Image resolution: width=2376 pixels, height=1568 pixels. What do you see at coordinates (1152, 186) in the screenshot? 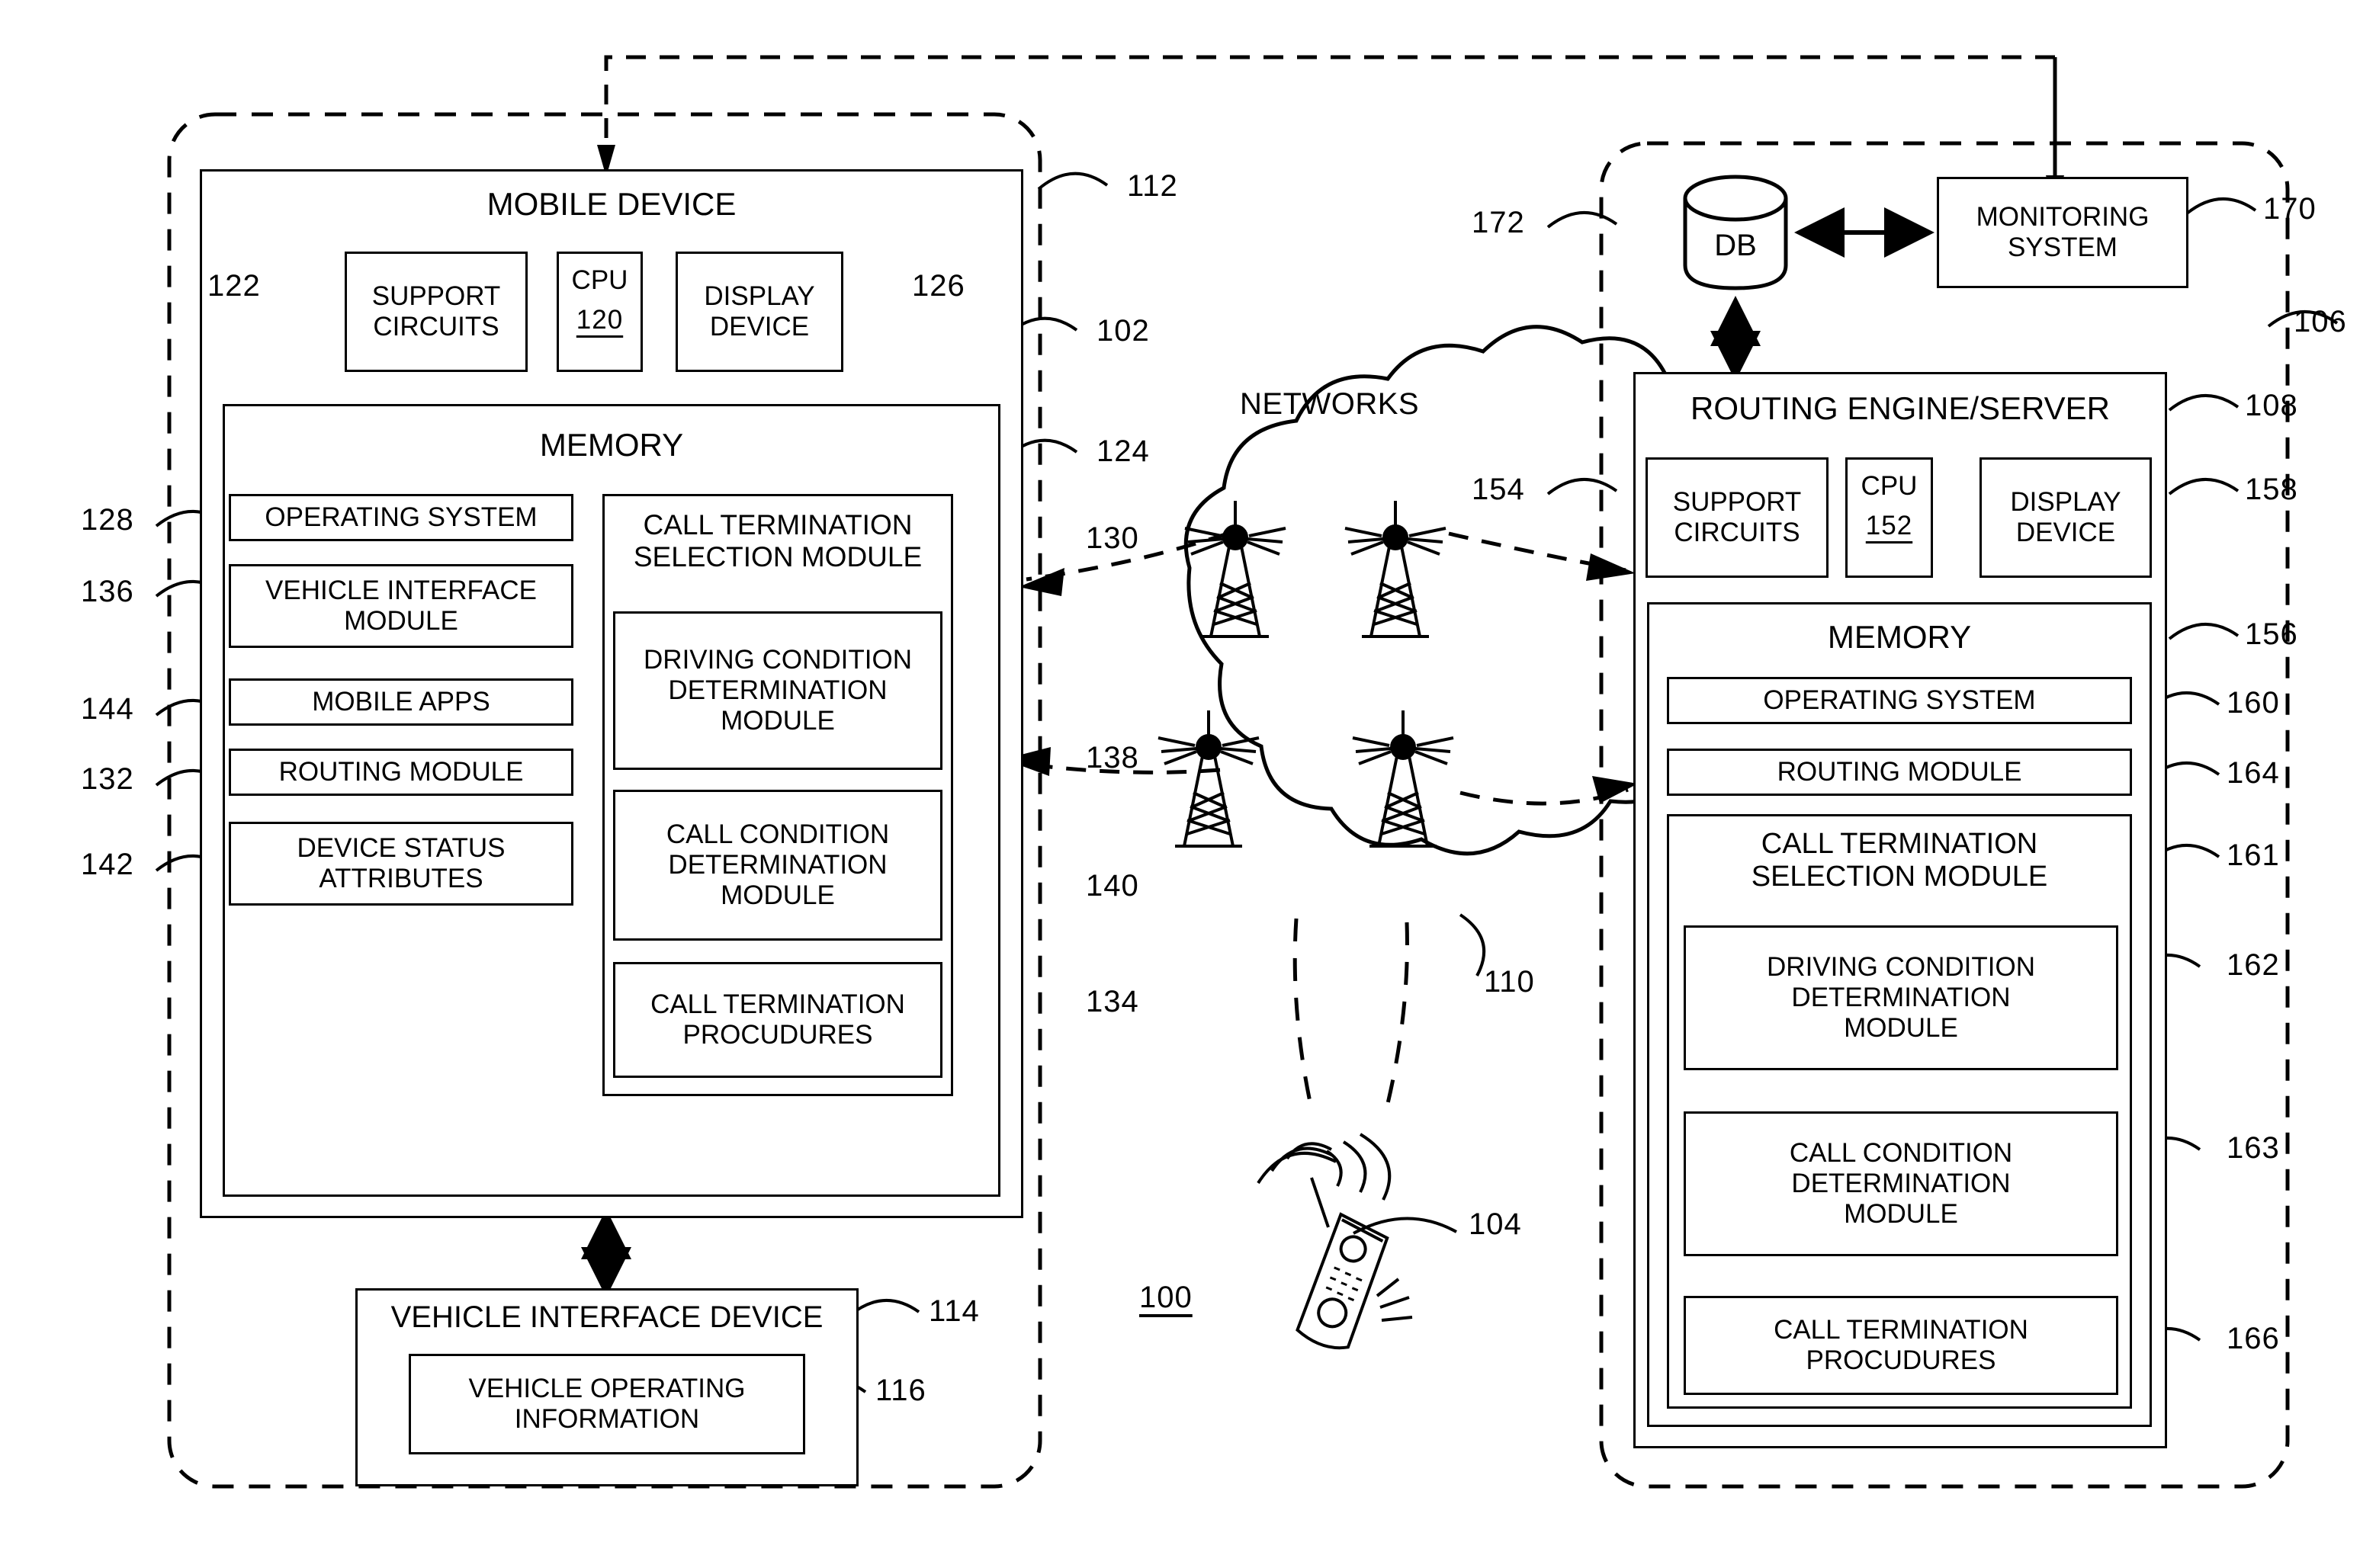
I see `ref-112: 112` at bounding box center [1152, 186].